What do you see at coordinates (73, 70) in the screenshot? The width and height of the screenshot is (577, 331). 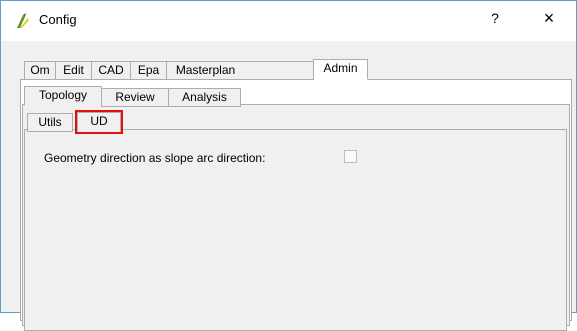 I see `tab-edit: Edit` at bounding box center [73, 70].